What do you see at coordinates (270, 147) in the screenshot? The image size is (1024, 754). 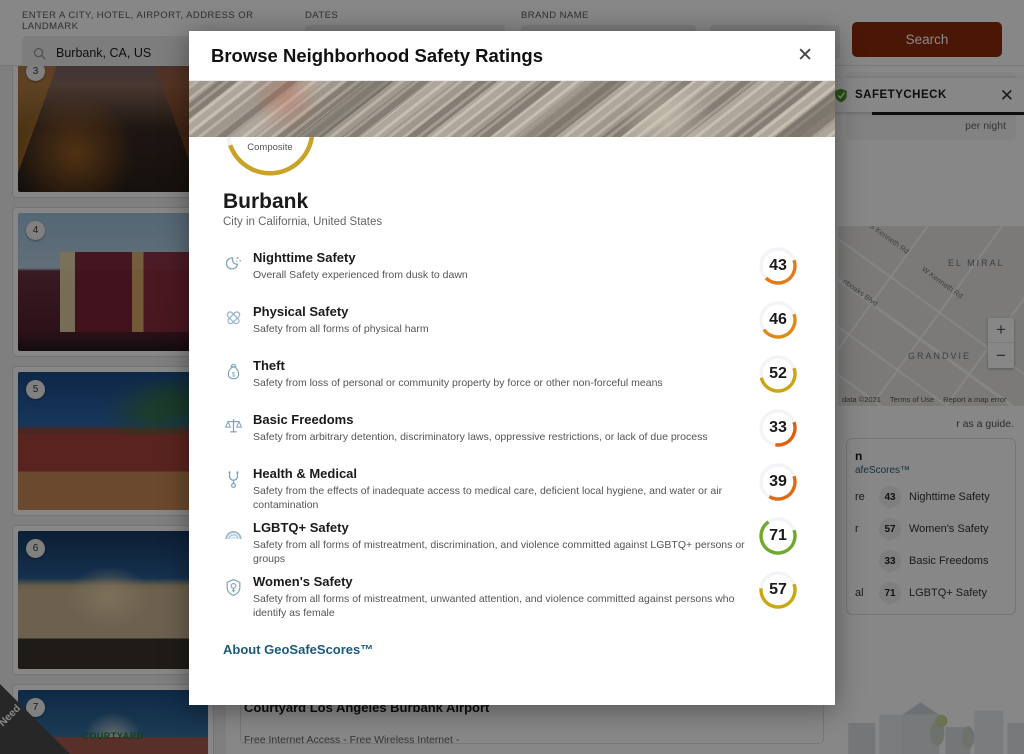 I see `composite-label: Composite` at bounding box center [270, 147].